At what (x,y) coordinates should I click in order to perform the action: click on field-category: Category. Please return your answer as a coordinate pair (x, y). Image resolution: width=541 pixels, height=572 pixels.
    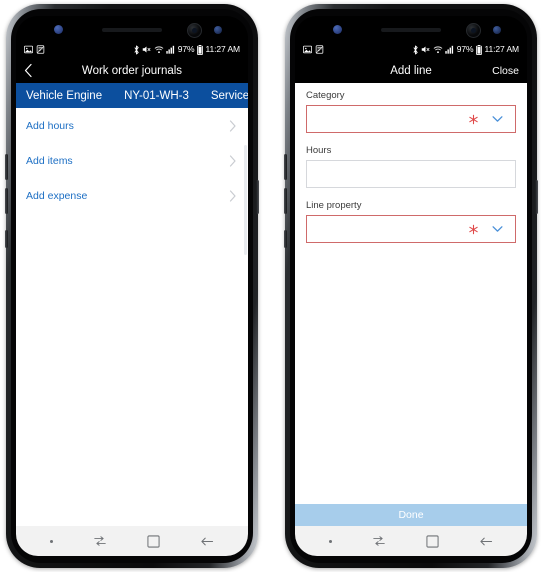
    Looking at the image, I should click on (411, 111).